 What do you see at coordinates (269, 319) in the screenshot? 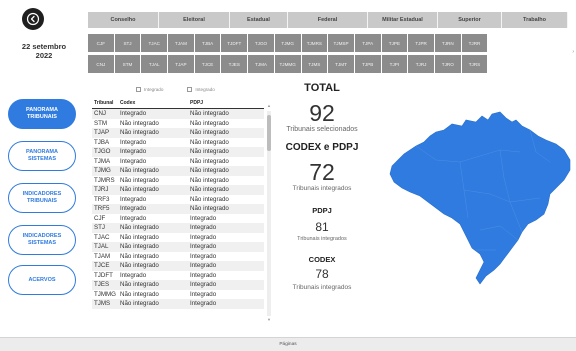
I see `scroll-down-icon: ▼` at bounding box center [269, 319].